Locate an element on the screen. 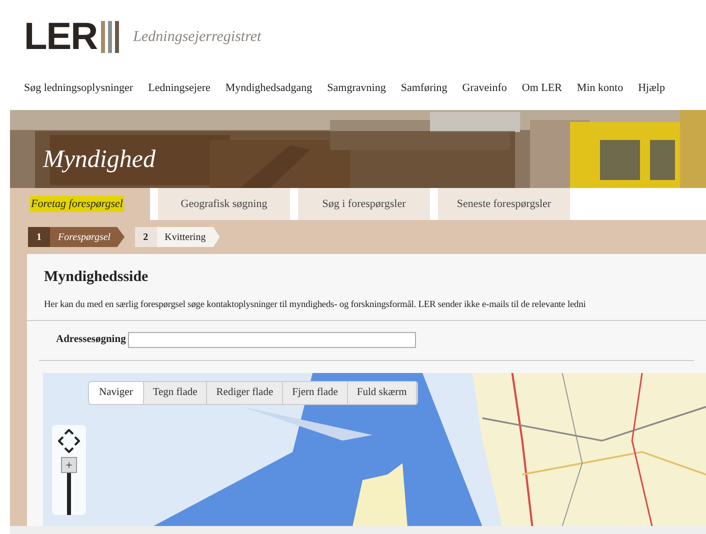 The width and height of the screenshot is (706, 534). nav-link: Søg ledningsoplysninger is located at coordinates (79, 88).